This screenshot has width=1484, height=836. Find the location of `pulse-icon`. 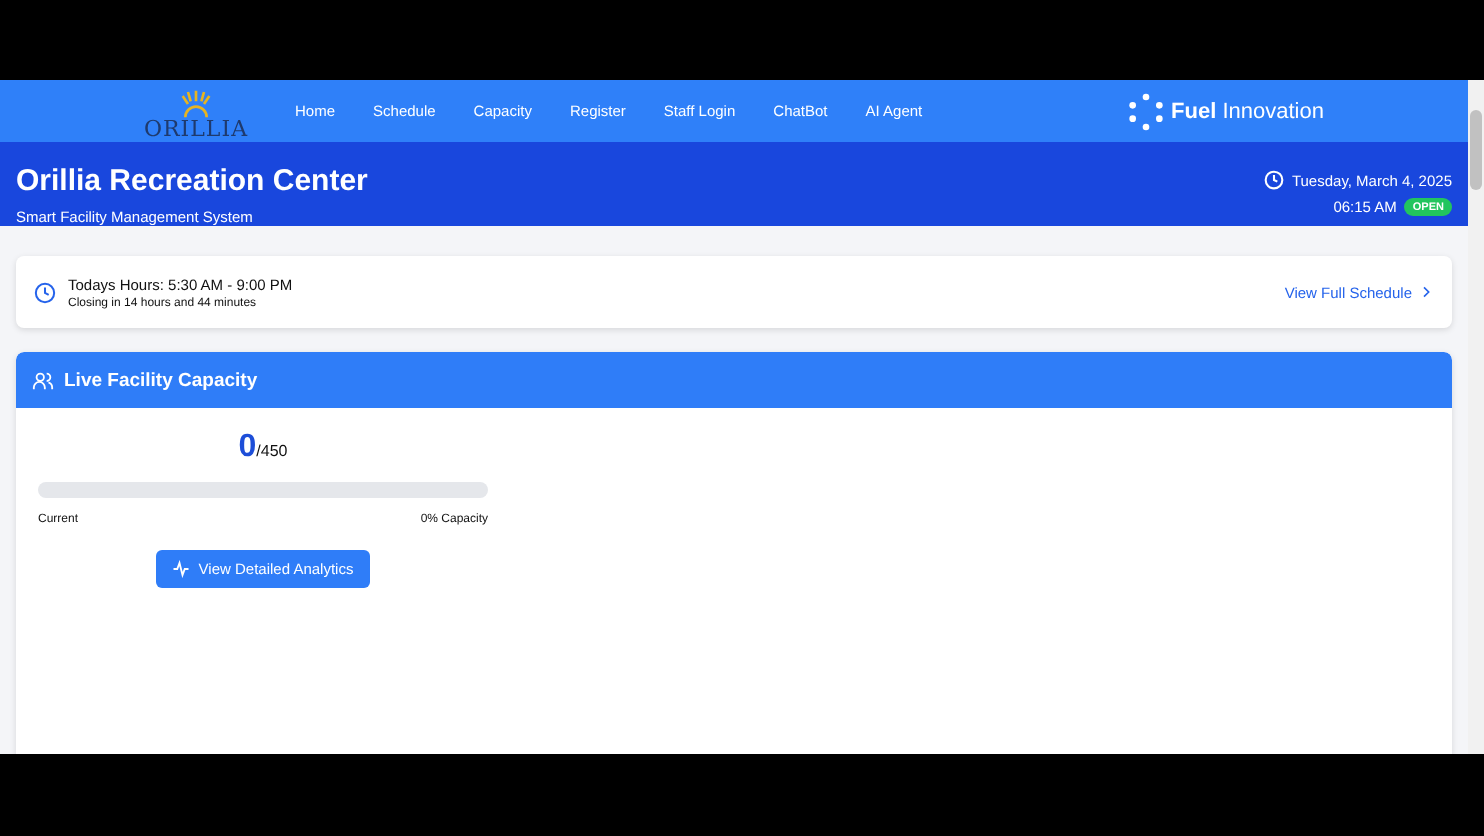

pulse-icon is located at coordinates (181, 569).